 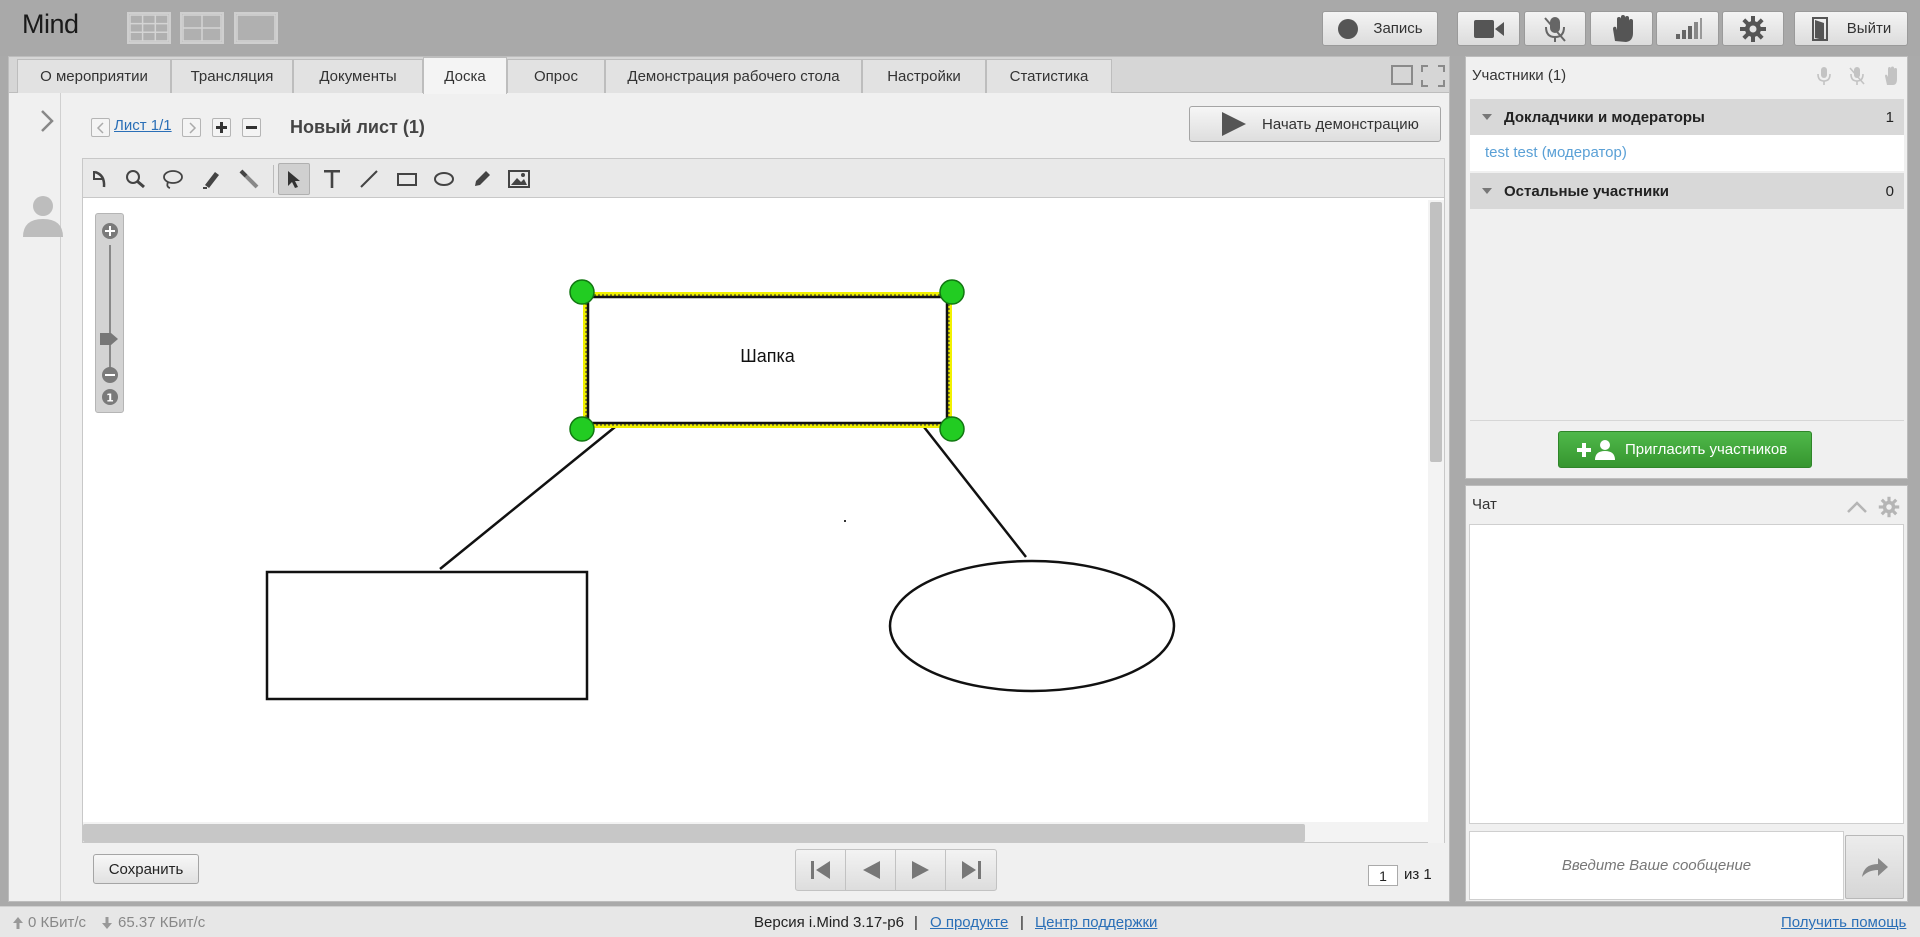 What do you see at coordinates (582, 429) in the screenshot?
I see `resize-handle-bottom-left` at bounding box center [582, 429].